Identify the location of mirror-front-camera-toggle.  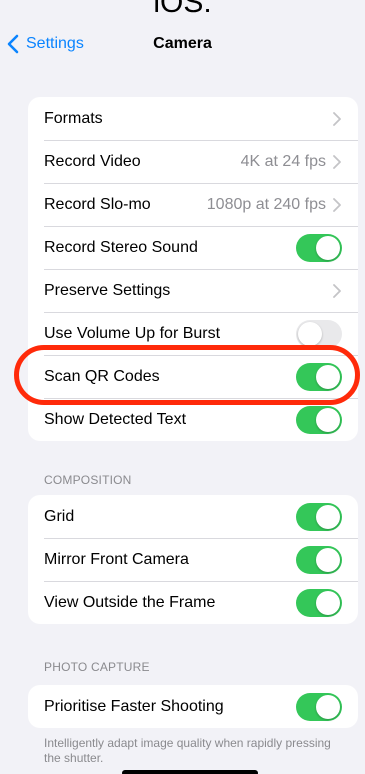
(319, 559).